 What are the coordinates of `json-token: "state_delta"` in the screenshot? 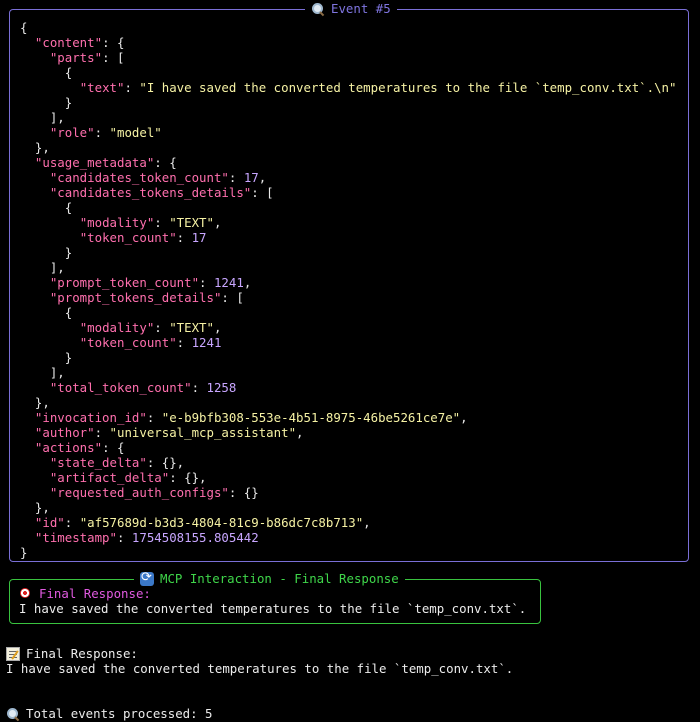 It's located at (98, 462).